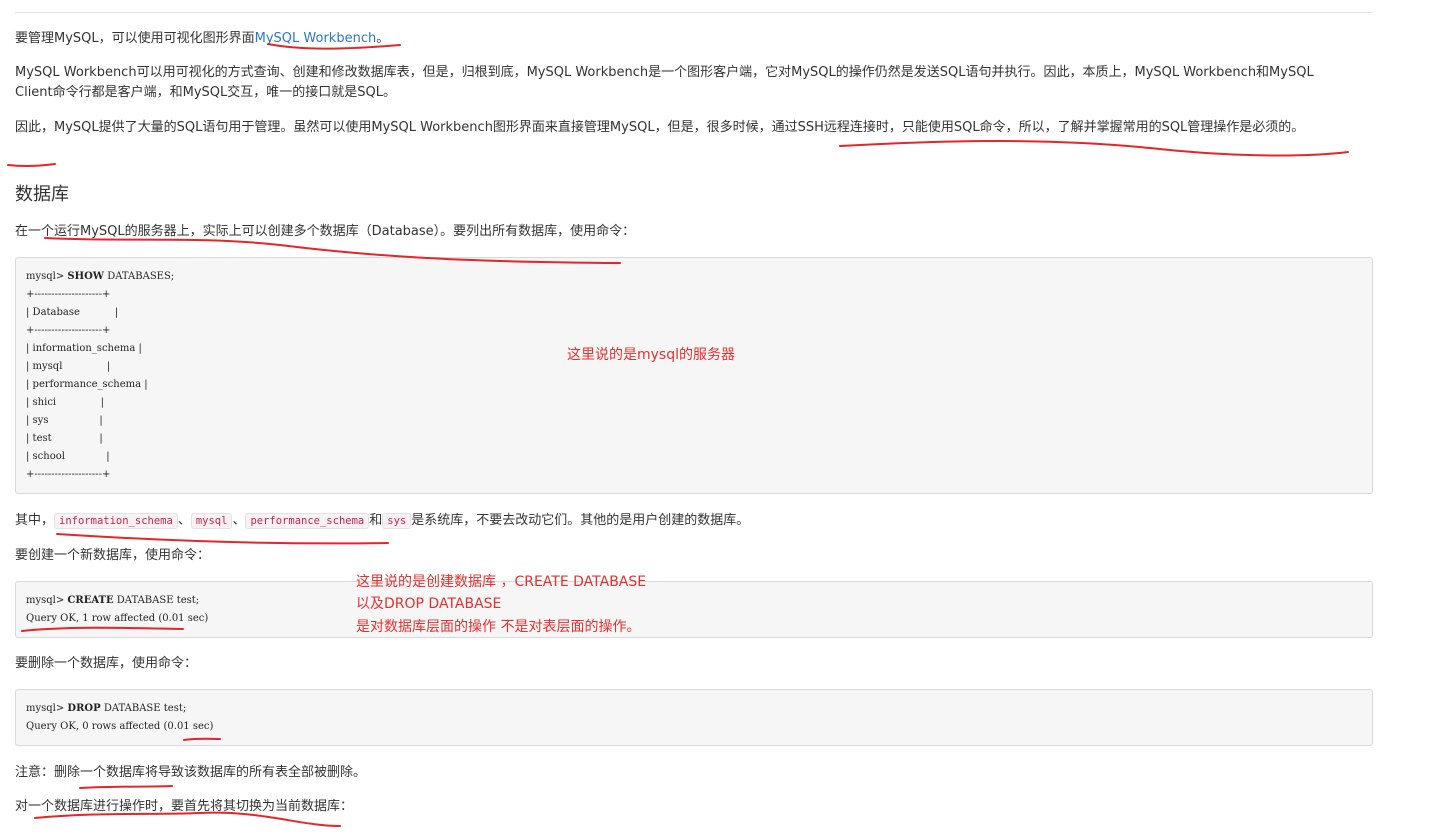 The height and width of the screenshot is (837, 1445). I want to click on underline-system-dbs, so click(222, 539).